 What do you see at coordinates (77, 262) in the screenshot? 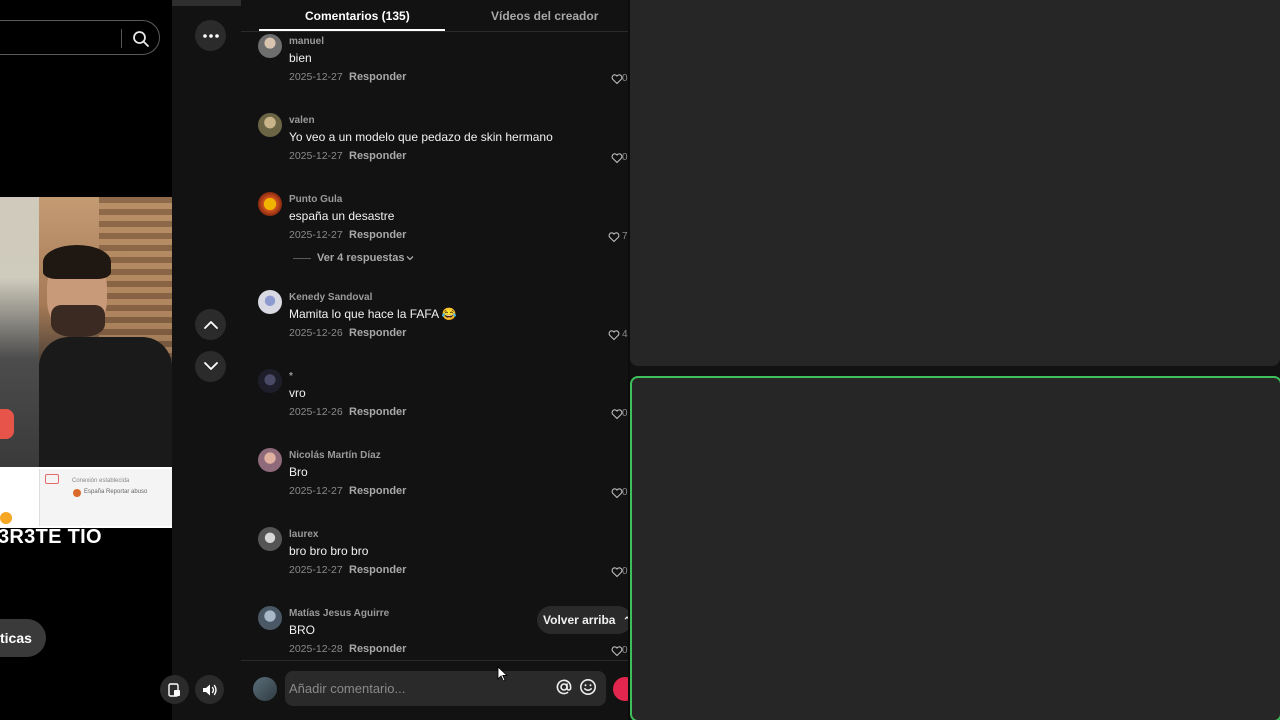
I see `streamer-hair` at bounding box center [77, 262].